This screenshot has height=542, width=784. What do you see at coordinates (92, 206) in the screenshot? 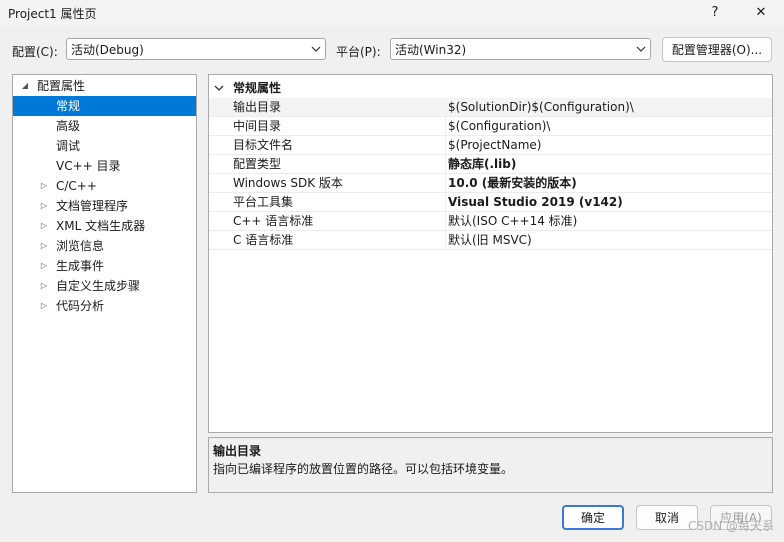
I see `tree-item-label: 文档管理程序` at bounding box center [92, 206].